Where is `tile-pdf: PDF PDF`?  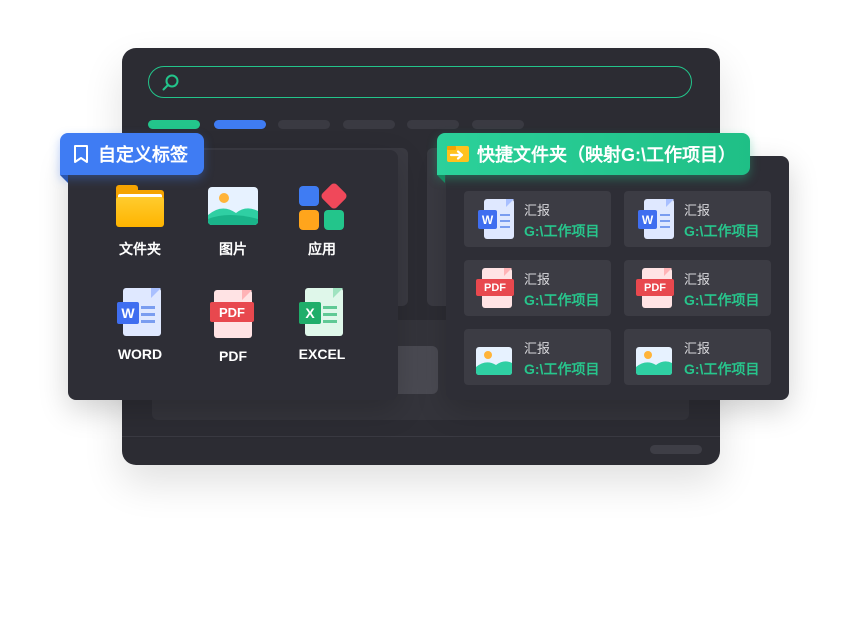 tile-pdf: PDF PDF is located at coordinates (233, 327).